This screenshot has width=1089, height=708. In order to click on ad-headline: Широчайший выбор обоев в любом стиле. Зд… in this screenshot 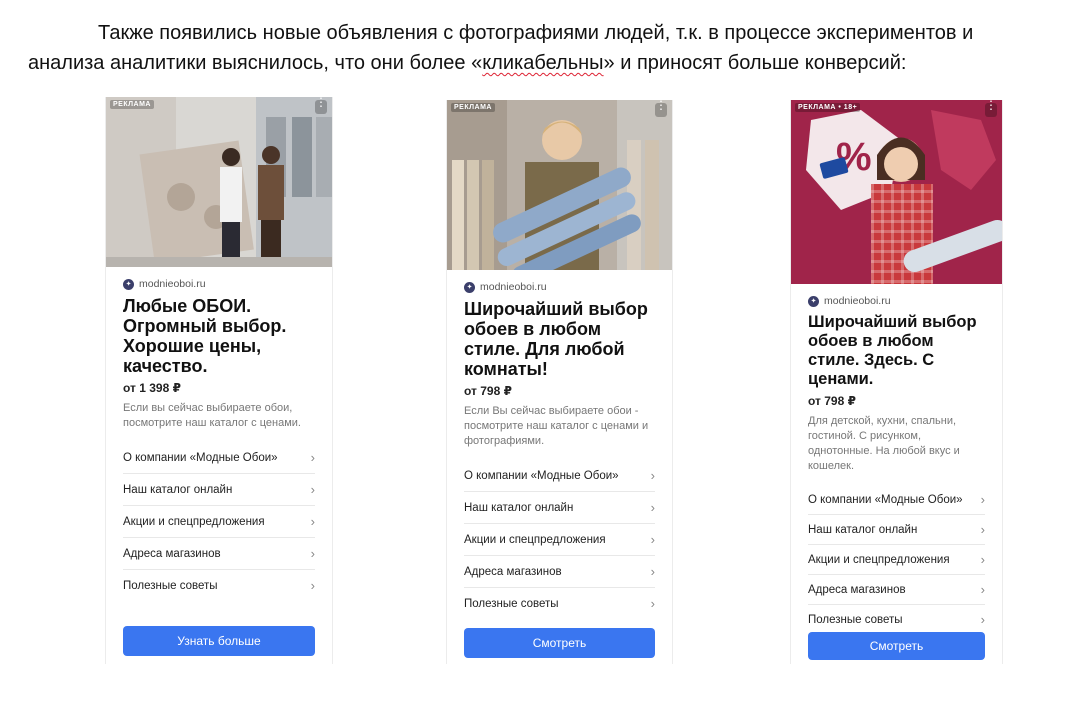, I will do `click(896, 351)`.